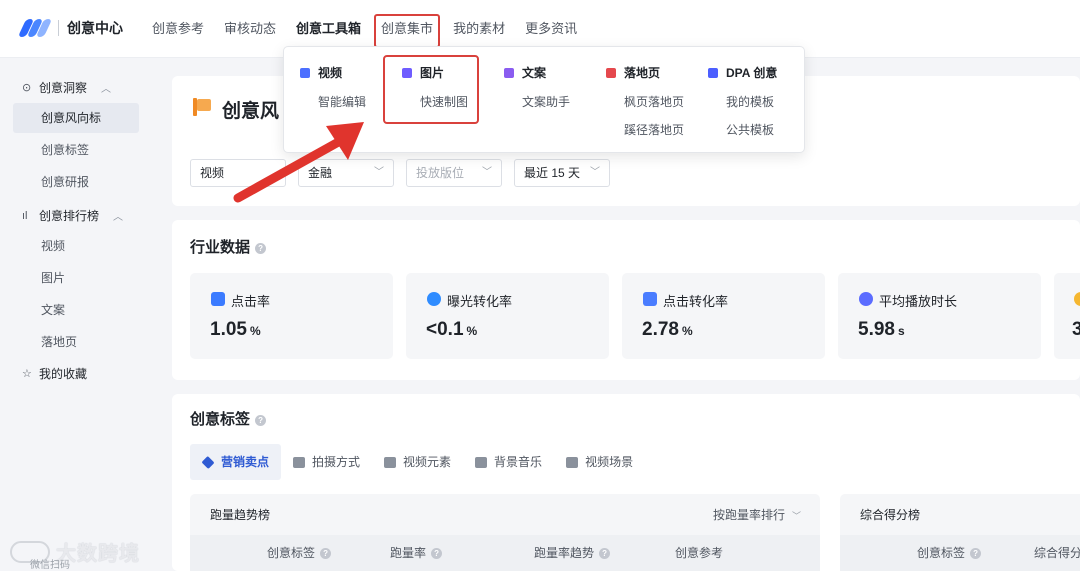 Image resolution: width=1080 pixels, height=571 pixels. I want to click on sidebar-group-label: 创意洞察, so click(63, 88).